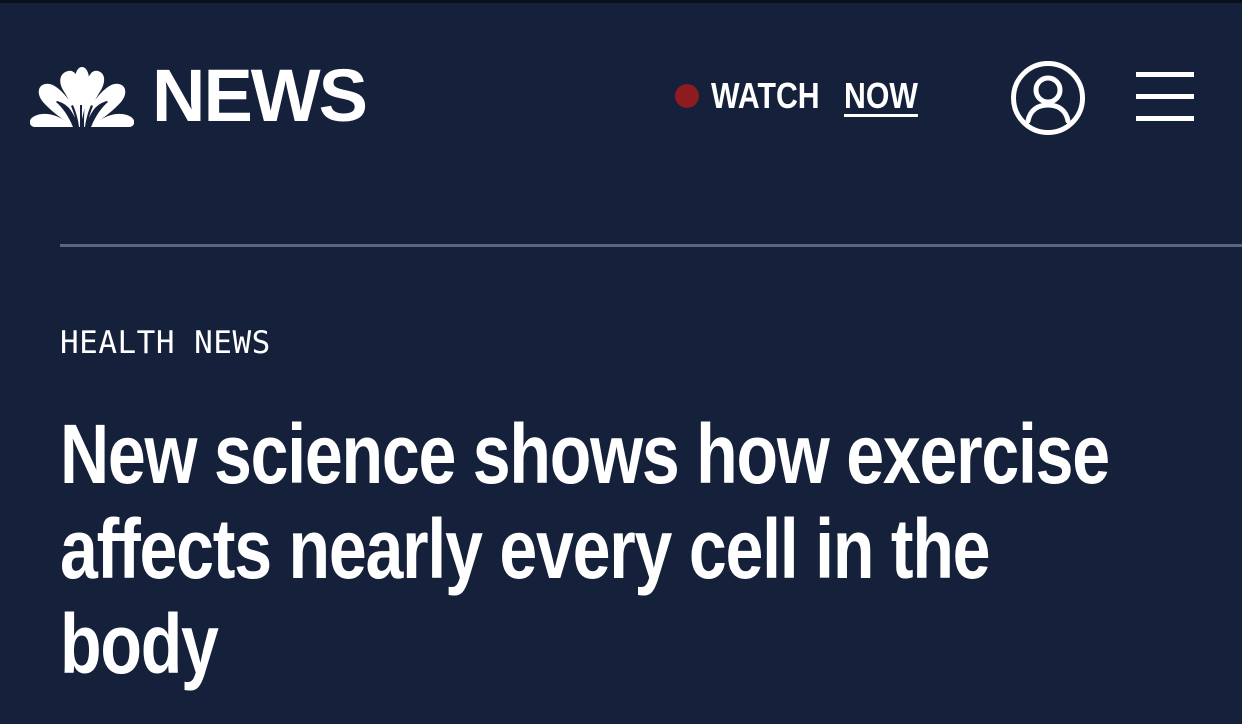 The image size is (1242, 724). I want to click on watch-now-label: NOW, so click(881, 95).